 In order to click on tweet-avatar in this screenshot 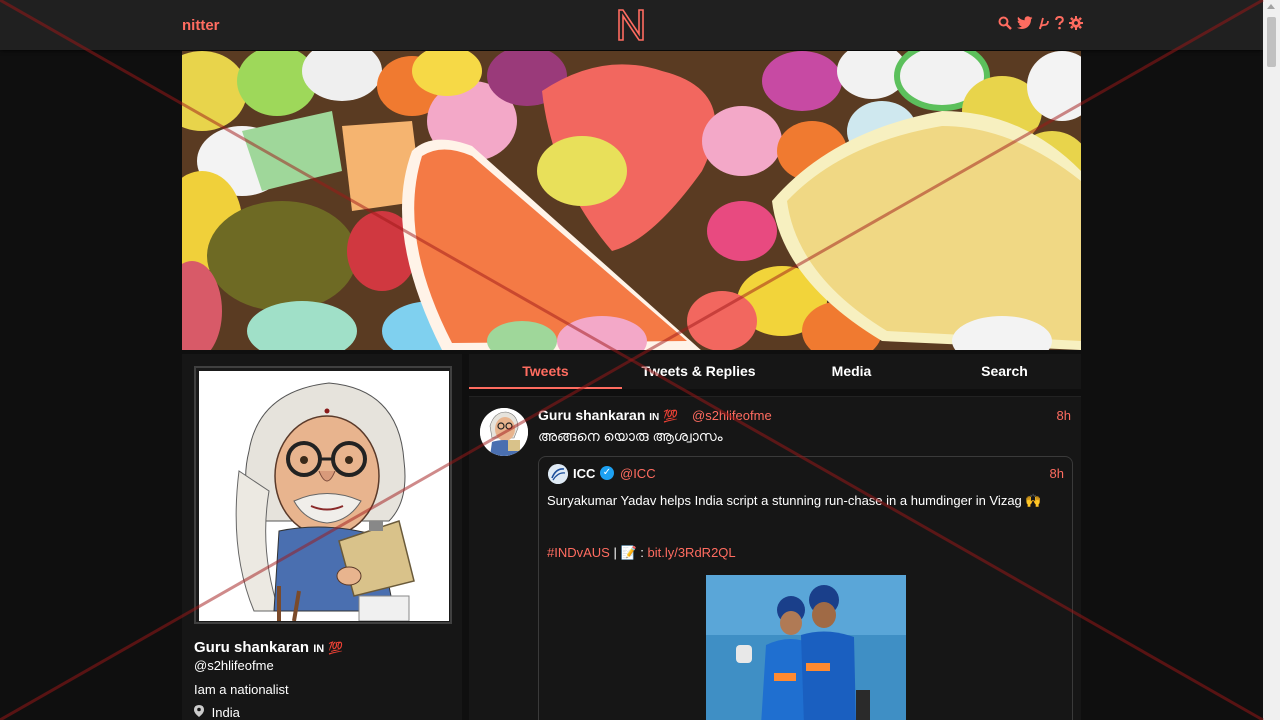, I will do `click(504, 432)`.